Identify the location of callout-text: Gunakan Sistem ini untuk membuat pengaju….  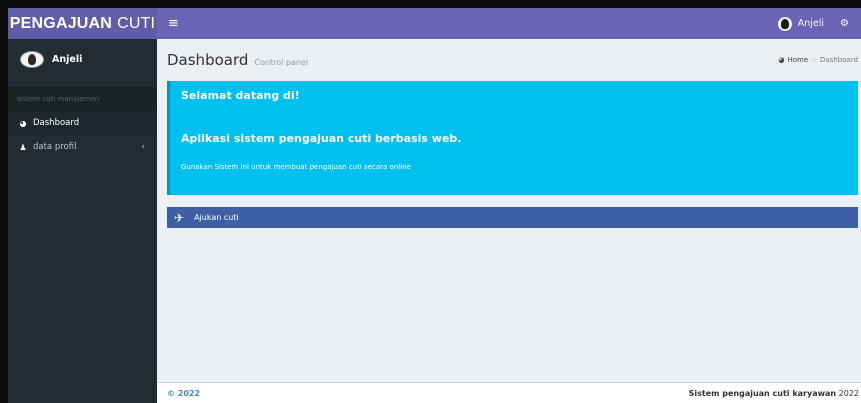
(296, 167).